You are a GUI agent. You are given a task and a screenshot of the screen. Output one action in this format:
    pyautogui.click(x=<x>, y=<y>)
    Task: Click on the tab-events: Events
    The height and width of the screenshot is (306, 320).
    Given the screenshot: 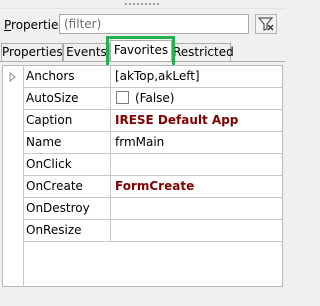 What is the action you would take?
    pyautogui.click(x=86, y=52)
    